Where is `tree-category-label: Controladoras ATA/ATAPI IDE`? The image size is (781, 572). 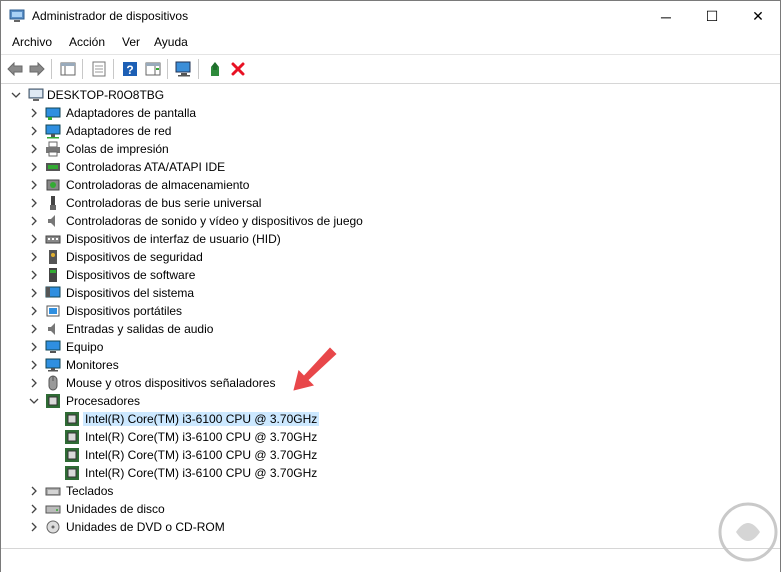 tree-category-label: Controladoras ATA/ATAPI IDE is located at coordinates (146, 167).